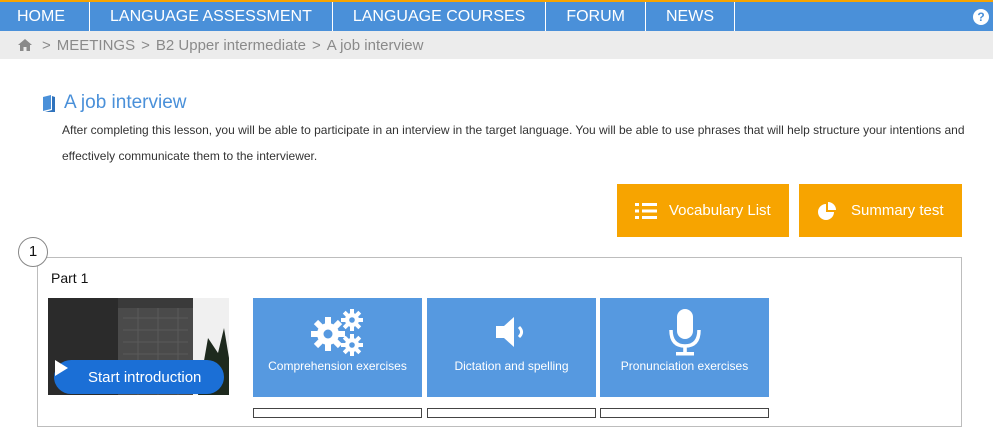 The width and height of the screenshot is (993, 443). Describe the element at coordinates (511, 331) in the screenshot. I see `speaker-icon` at that location.